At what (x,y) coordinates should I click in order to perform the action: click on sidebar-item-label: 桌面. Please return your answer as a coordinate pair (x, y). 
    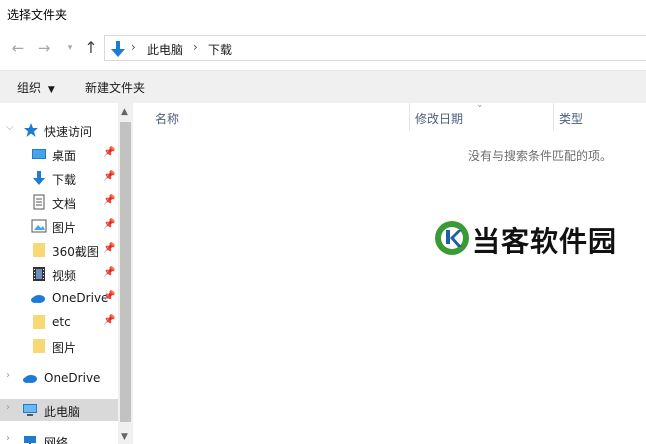
    Looking at the image, I should click on (64, 156).